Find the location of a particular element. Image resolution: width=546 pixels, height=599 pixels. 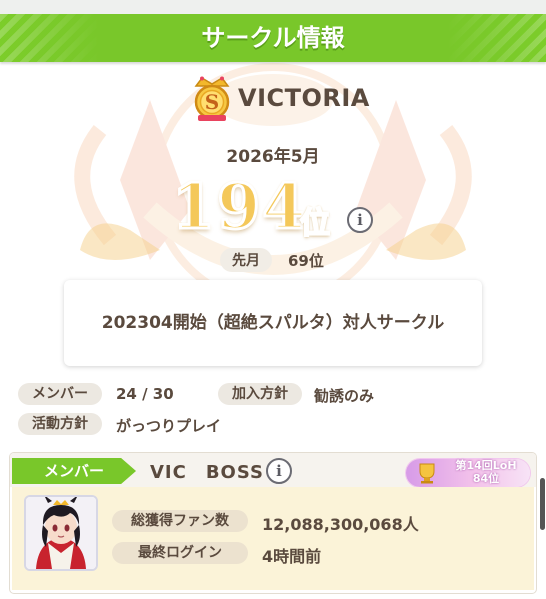

last-month-value: 69位 is located at coordinates (306, 261).